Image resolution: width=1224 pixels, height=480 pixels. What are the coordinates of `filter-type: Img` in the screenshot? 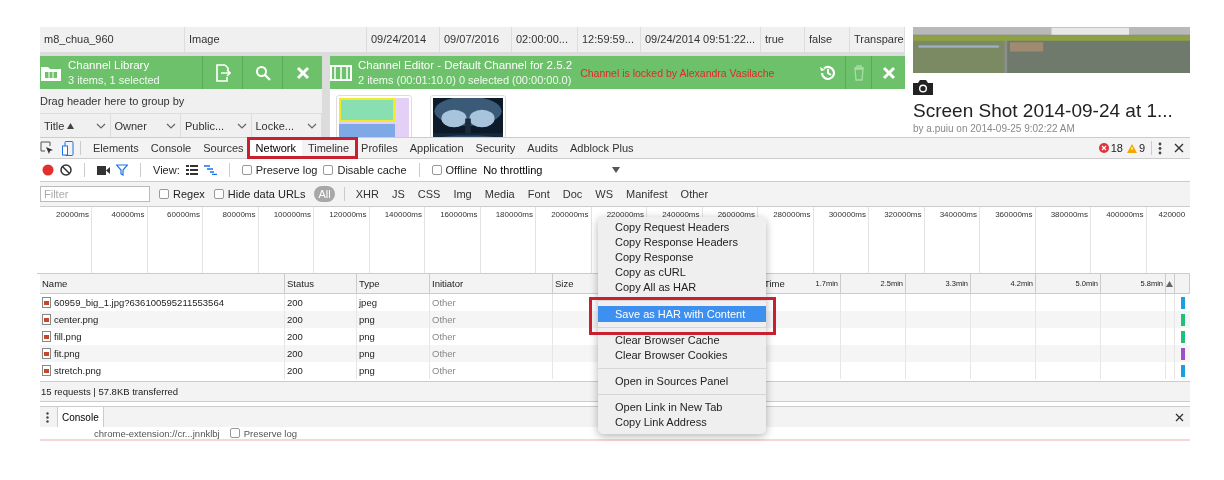 It's located at (462, 194).